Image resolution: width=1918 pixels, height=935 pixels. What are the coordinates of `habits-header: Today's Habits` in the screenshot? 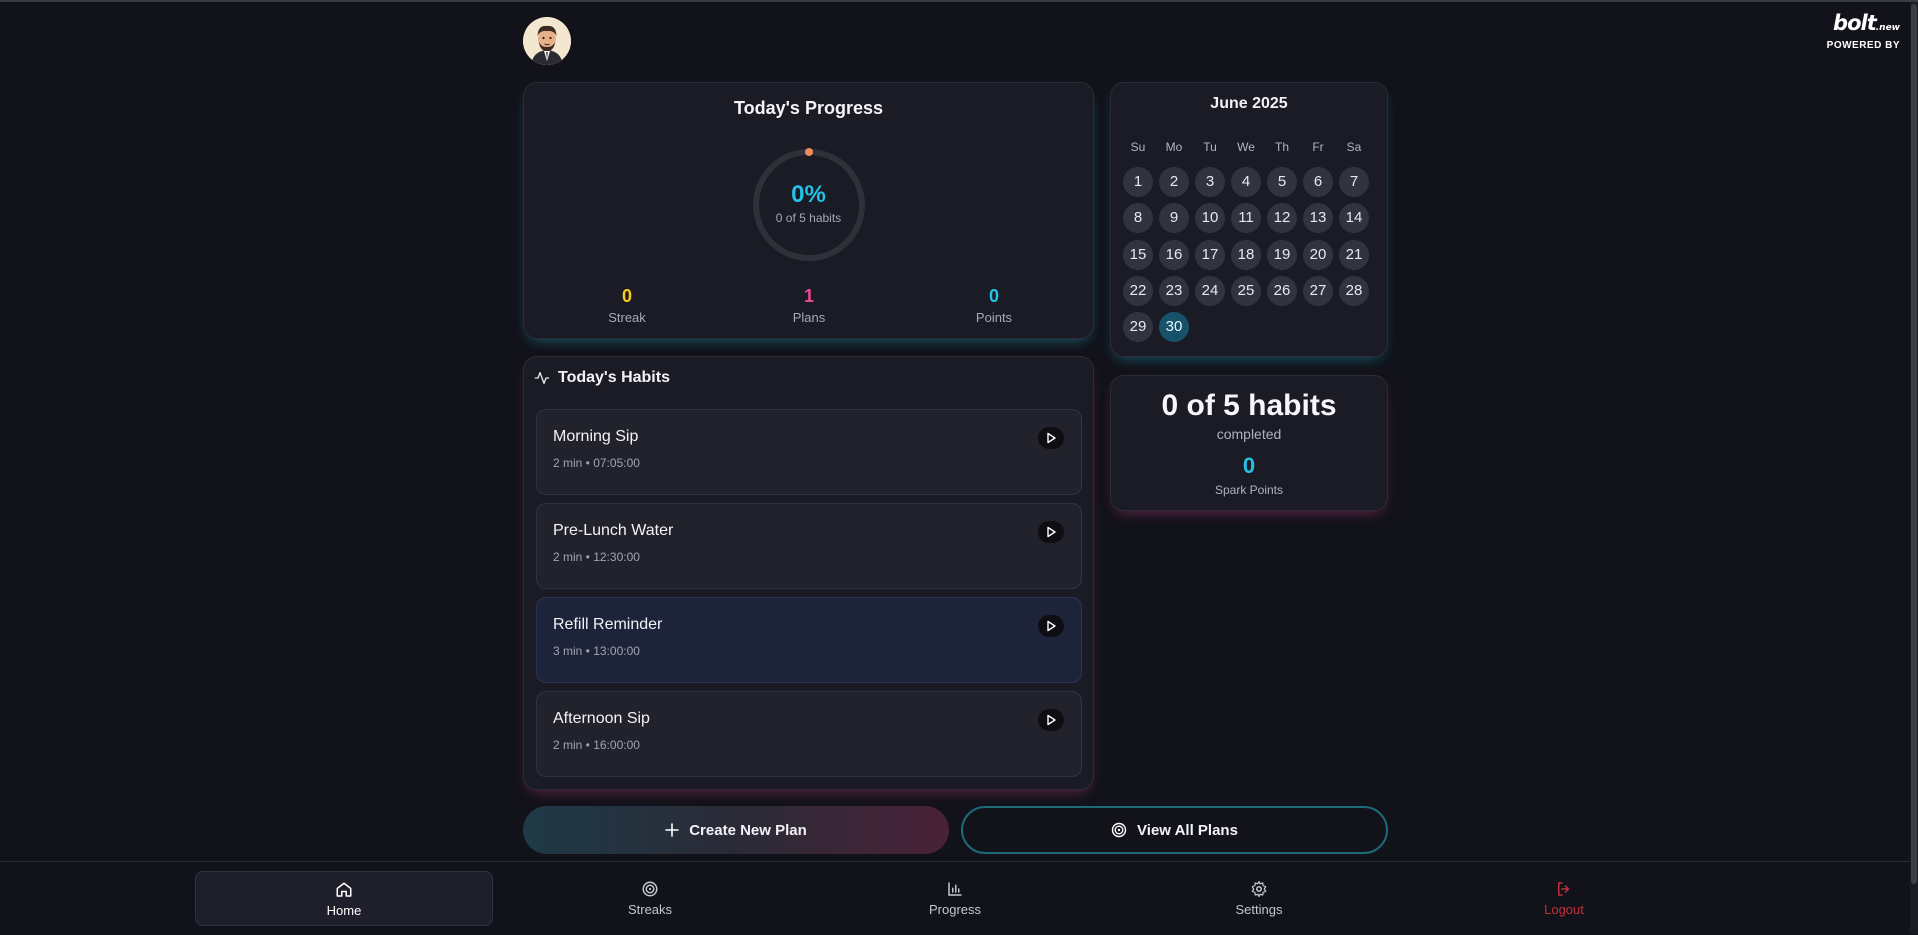 It's located at (602, 378).